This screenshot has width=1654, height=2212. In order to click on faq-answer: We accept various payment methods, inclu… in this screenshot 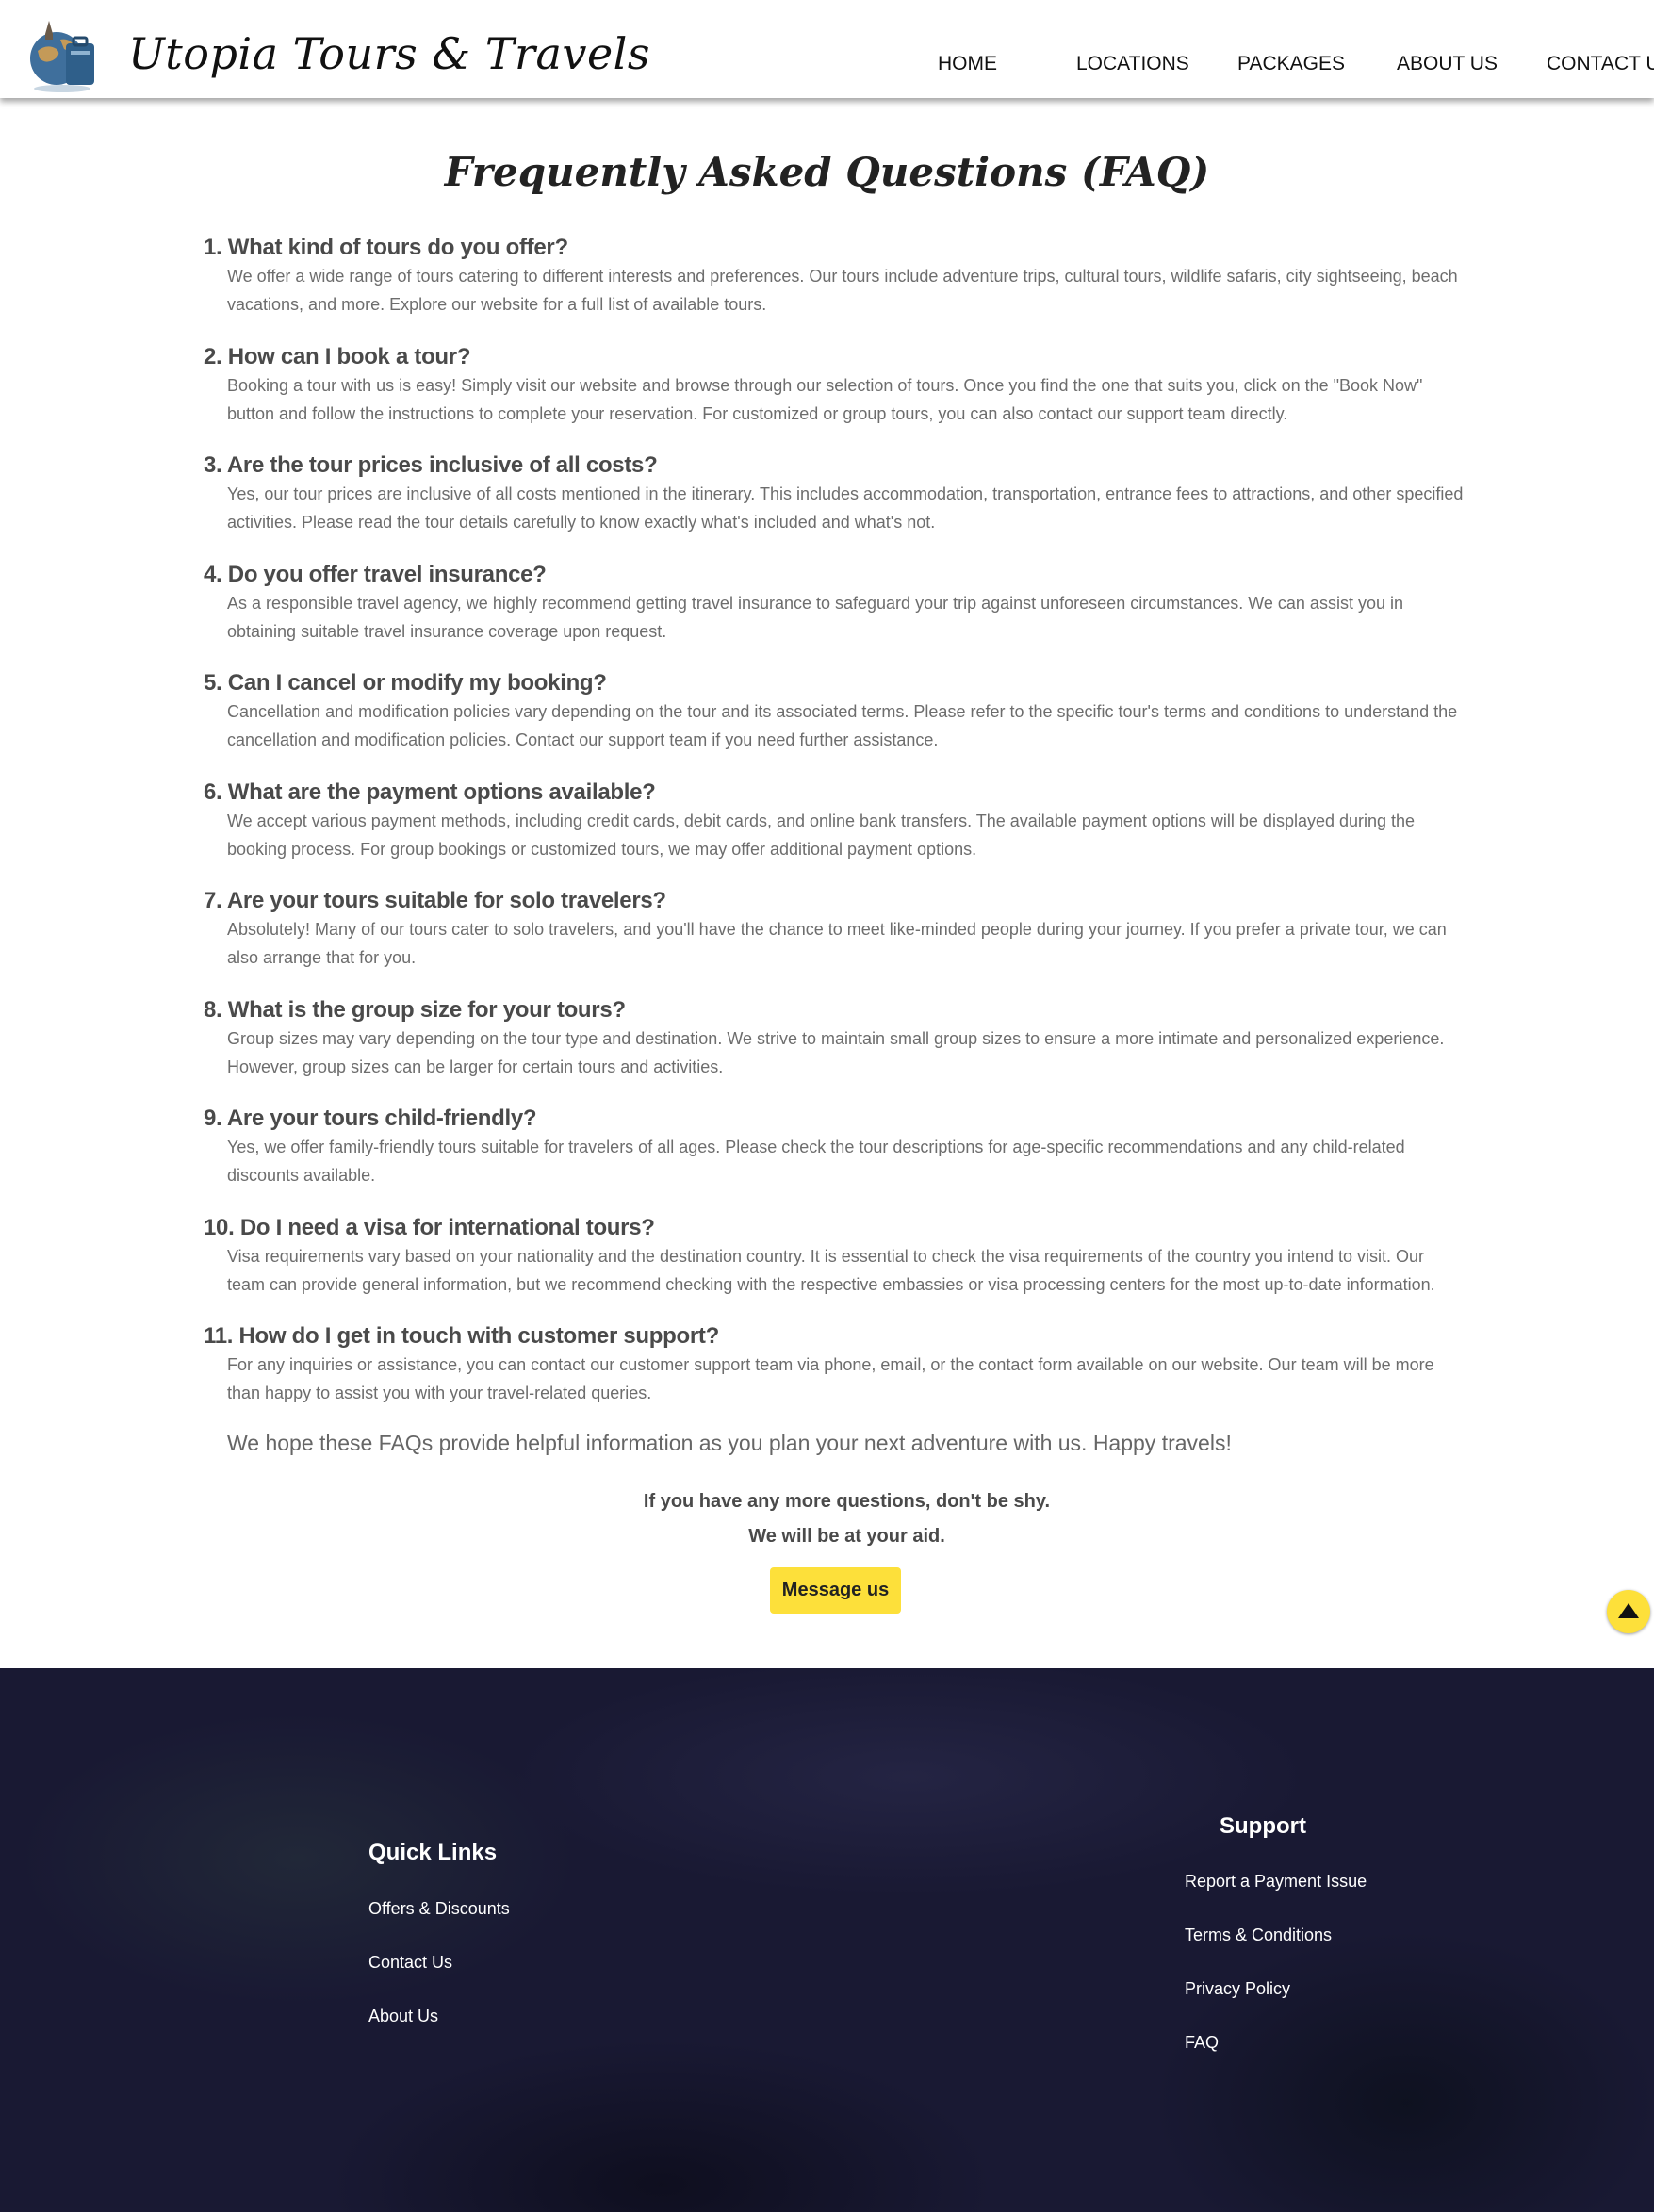, I will do `click(822, 835)`.